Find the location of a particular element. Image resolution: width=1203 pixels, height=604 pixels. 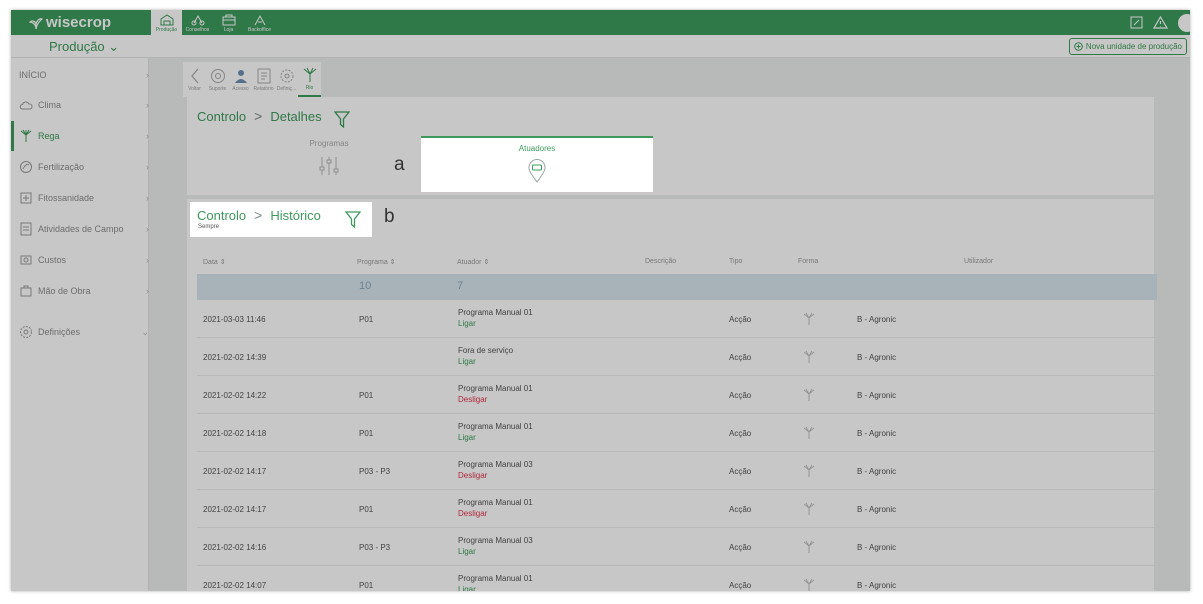

col-header-actuator: Atuador ⇕ is located at coordinates (473, 262).